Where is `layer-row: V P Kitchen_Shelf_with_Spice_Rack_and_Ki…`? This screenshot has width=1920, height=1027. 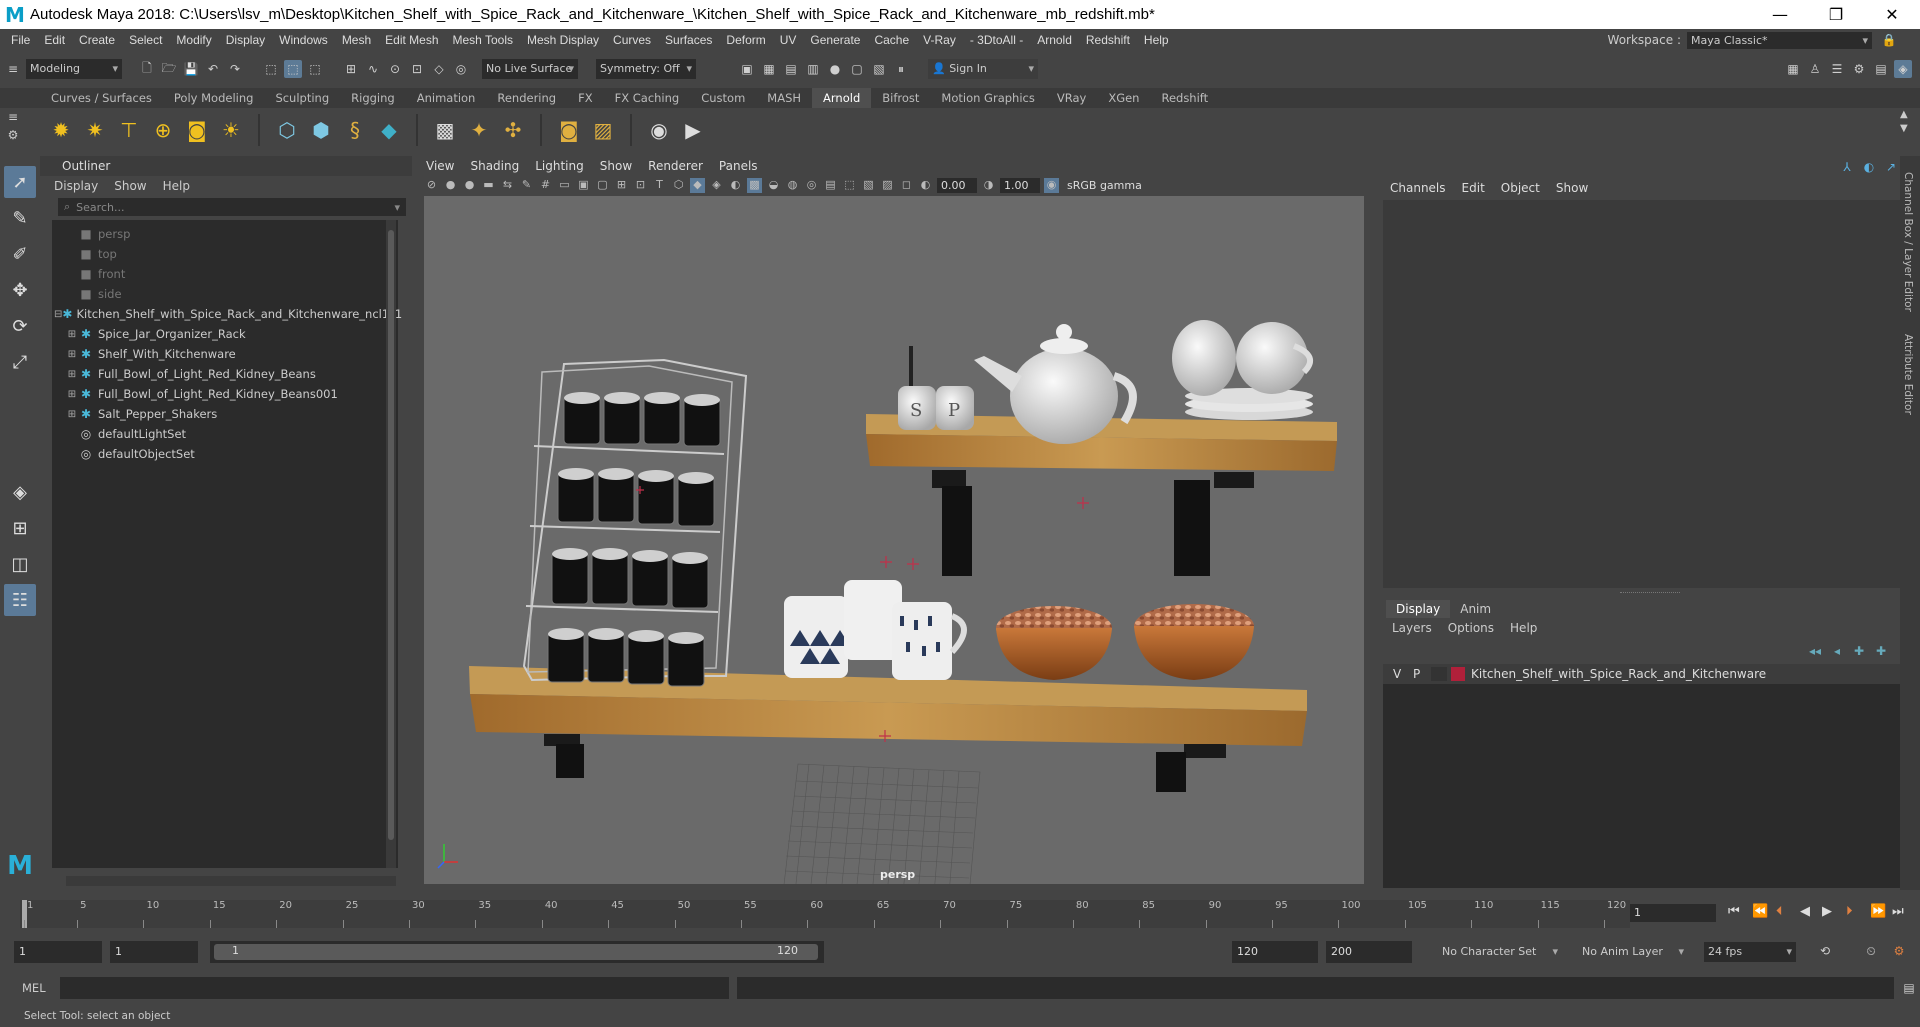 layer-row: V P Kitchen_Shelf_with_Spice_Rack_and_Ki… is located at coordinates (1642, 674).